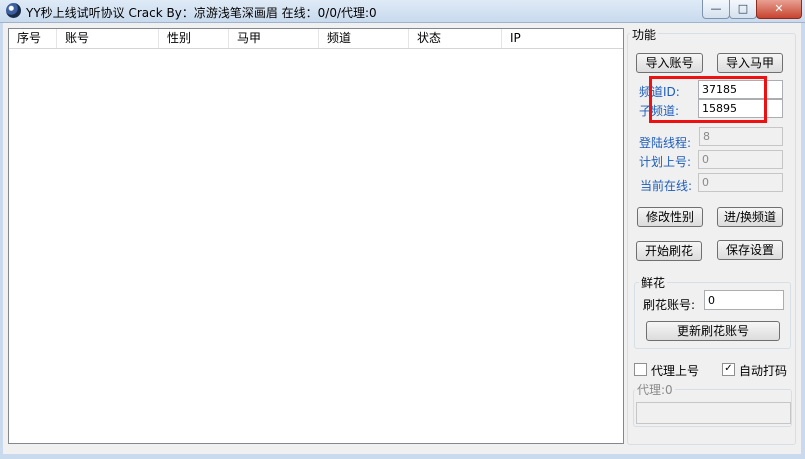 This screenshot has width=805, height=459. What do you see at coordinates (655, 389) in the screenshot?
I see `proxy-group-title: 代理:0` at bounding box center [655, 389].